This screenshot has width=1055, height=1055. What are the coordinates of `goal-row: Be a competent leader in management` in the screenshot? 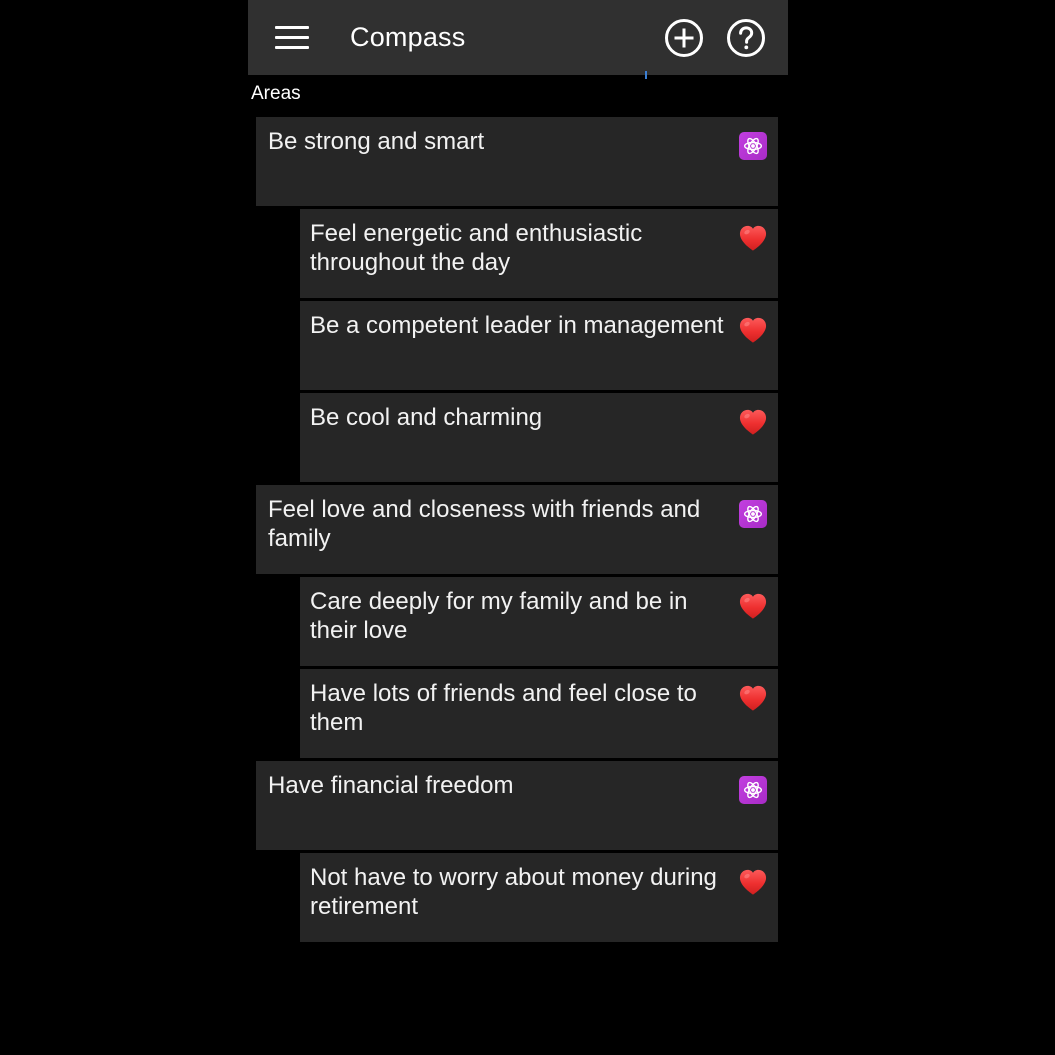 It's located at (518, 345).